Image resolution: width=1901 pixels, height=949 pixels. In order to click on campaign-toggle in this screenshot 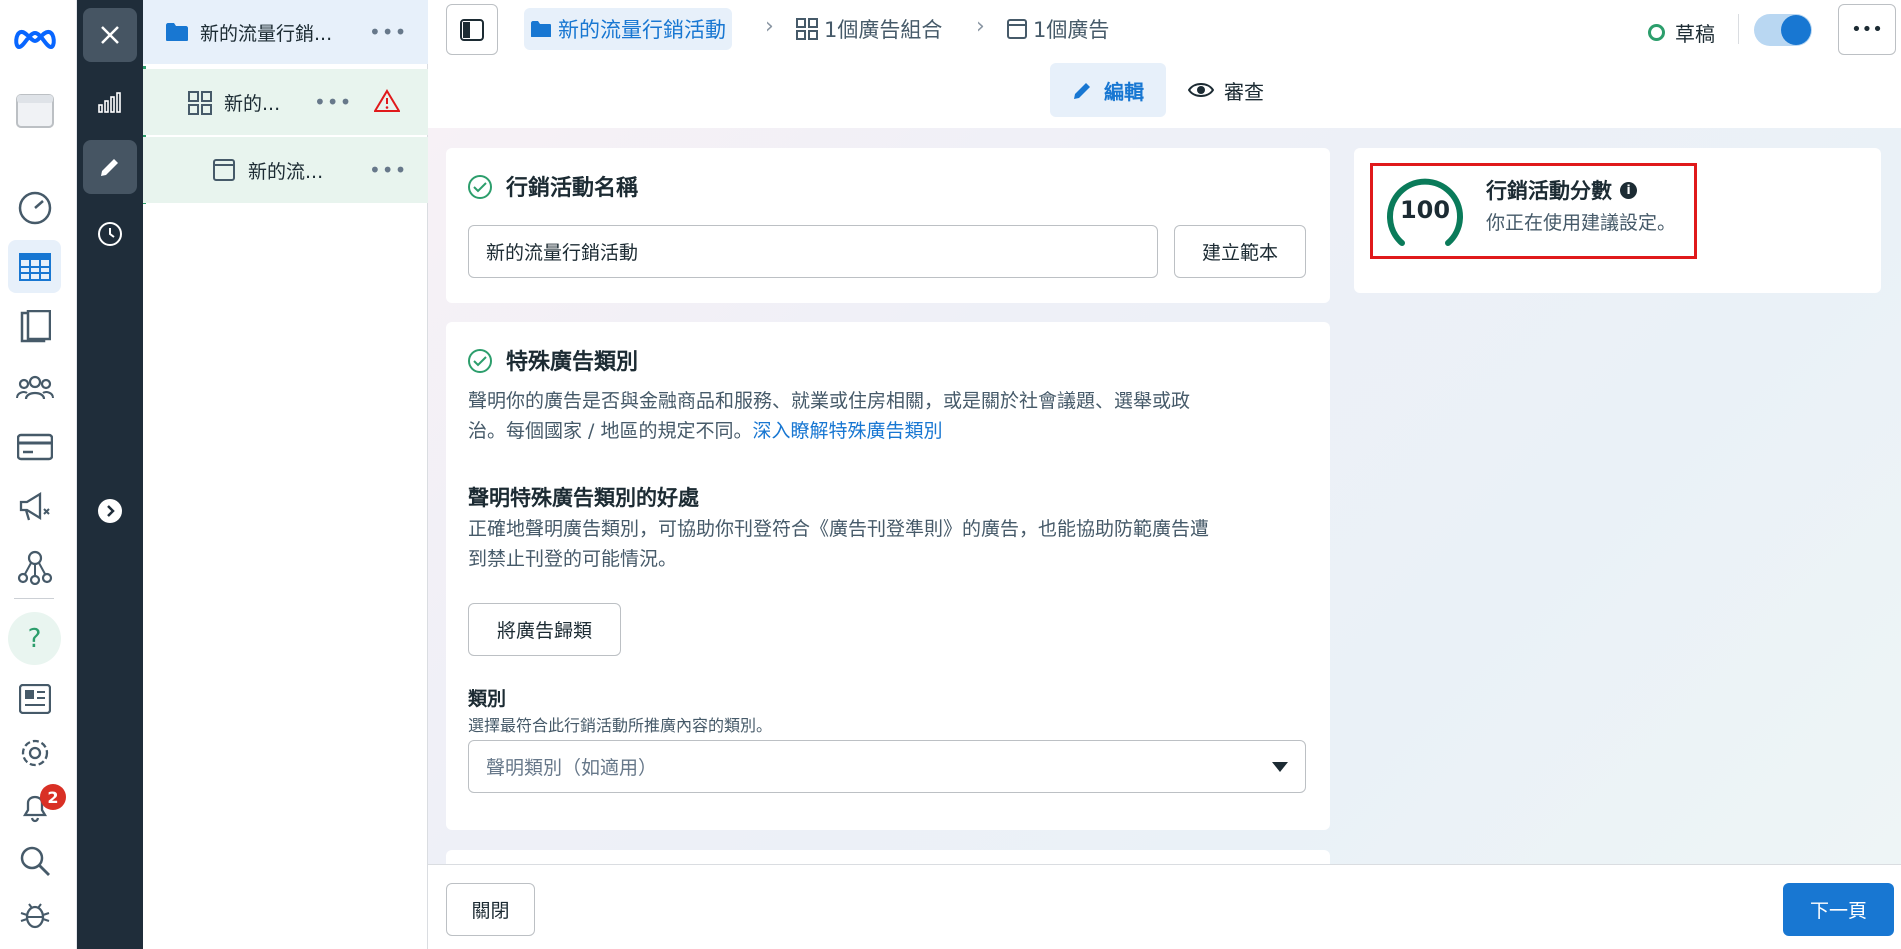, I will do `click(1783, 30)`.